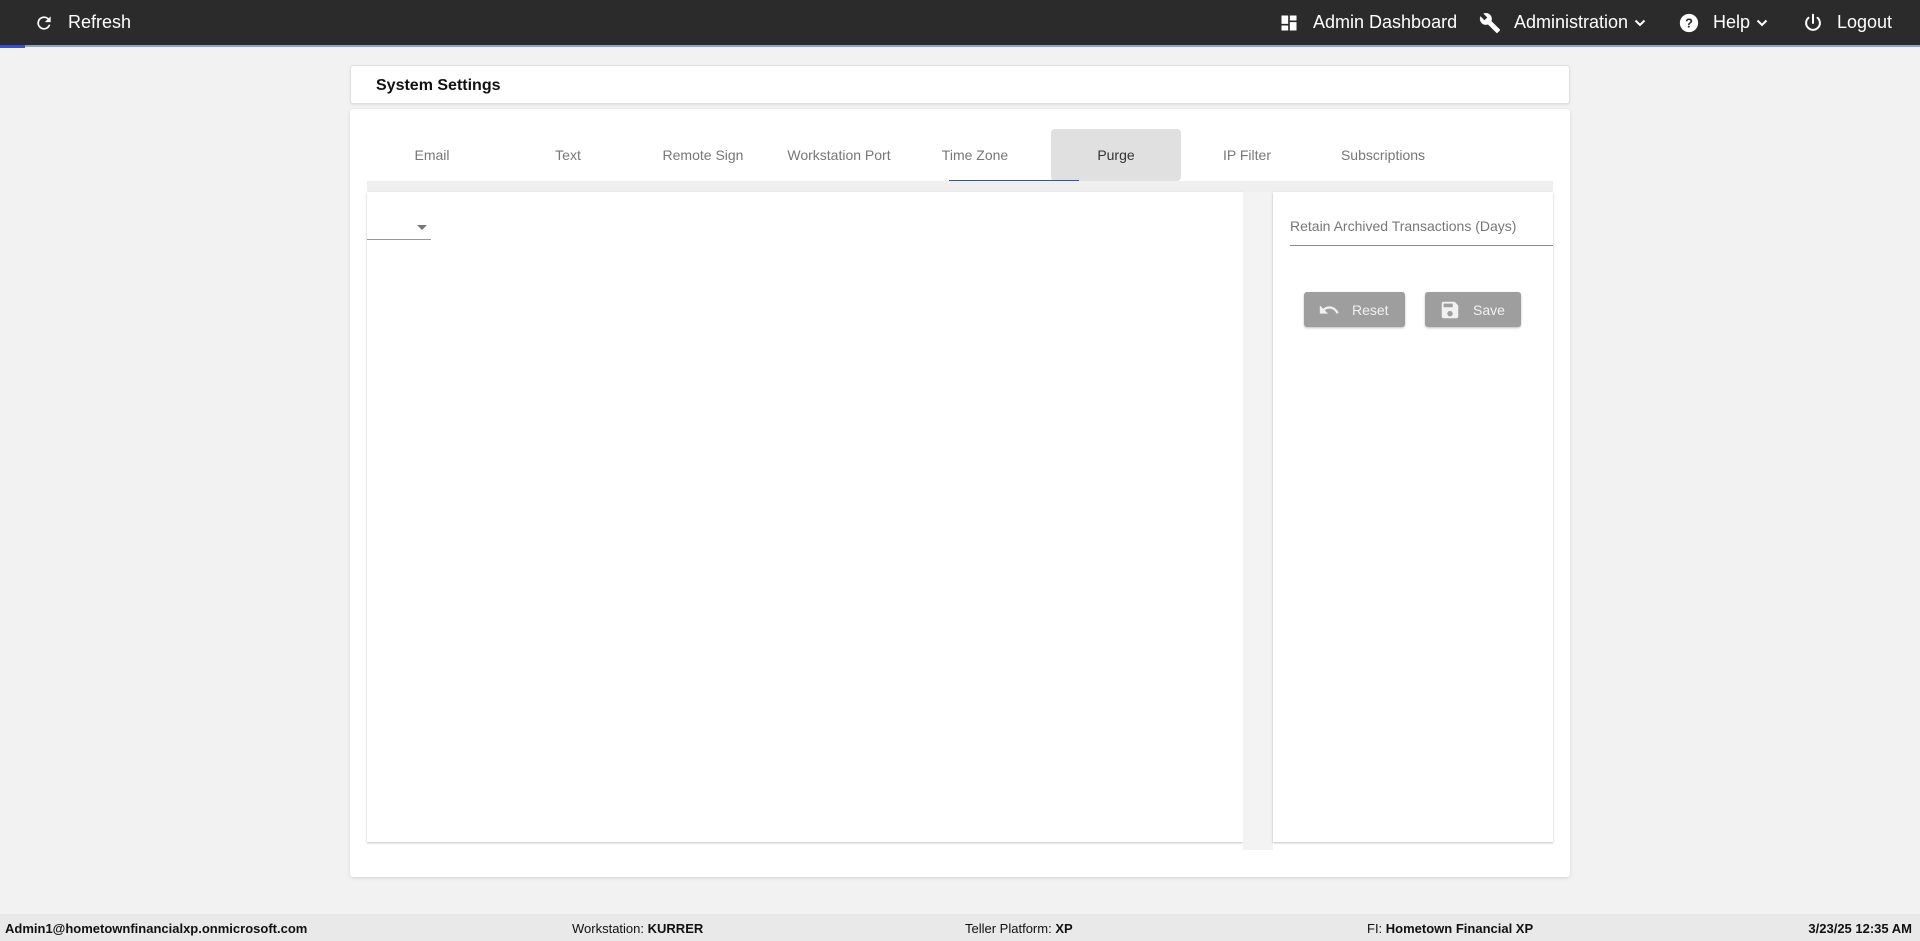 The height and width of the screenshot is (941, 1920). I want to click on save-icon, so click(1450, 310).